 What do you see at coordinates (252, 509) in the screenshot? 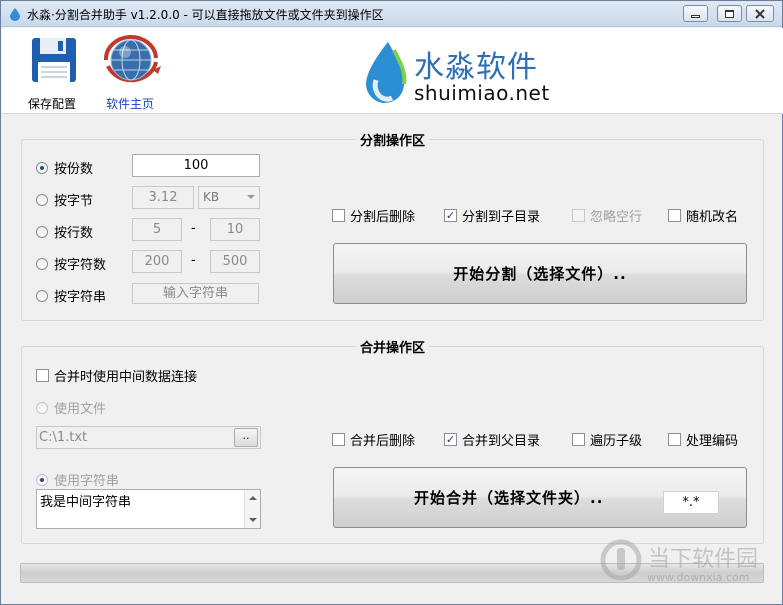
I see `textarea-scrollbar` at bounding box center [252, 509].